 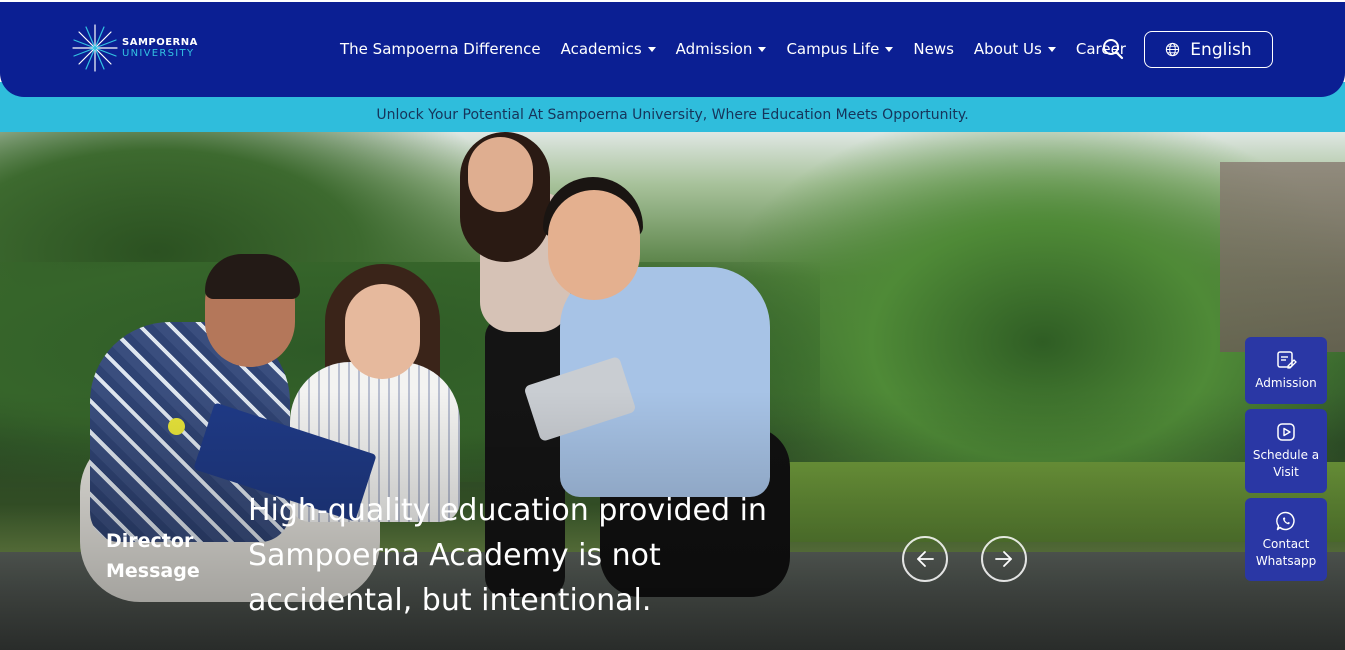 I want to click on university-logo: SAMPOERNA UNIVERSITY, so click(x=140, y=48).